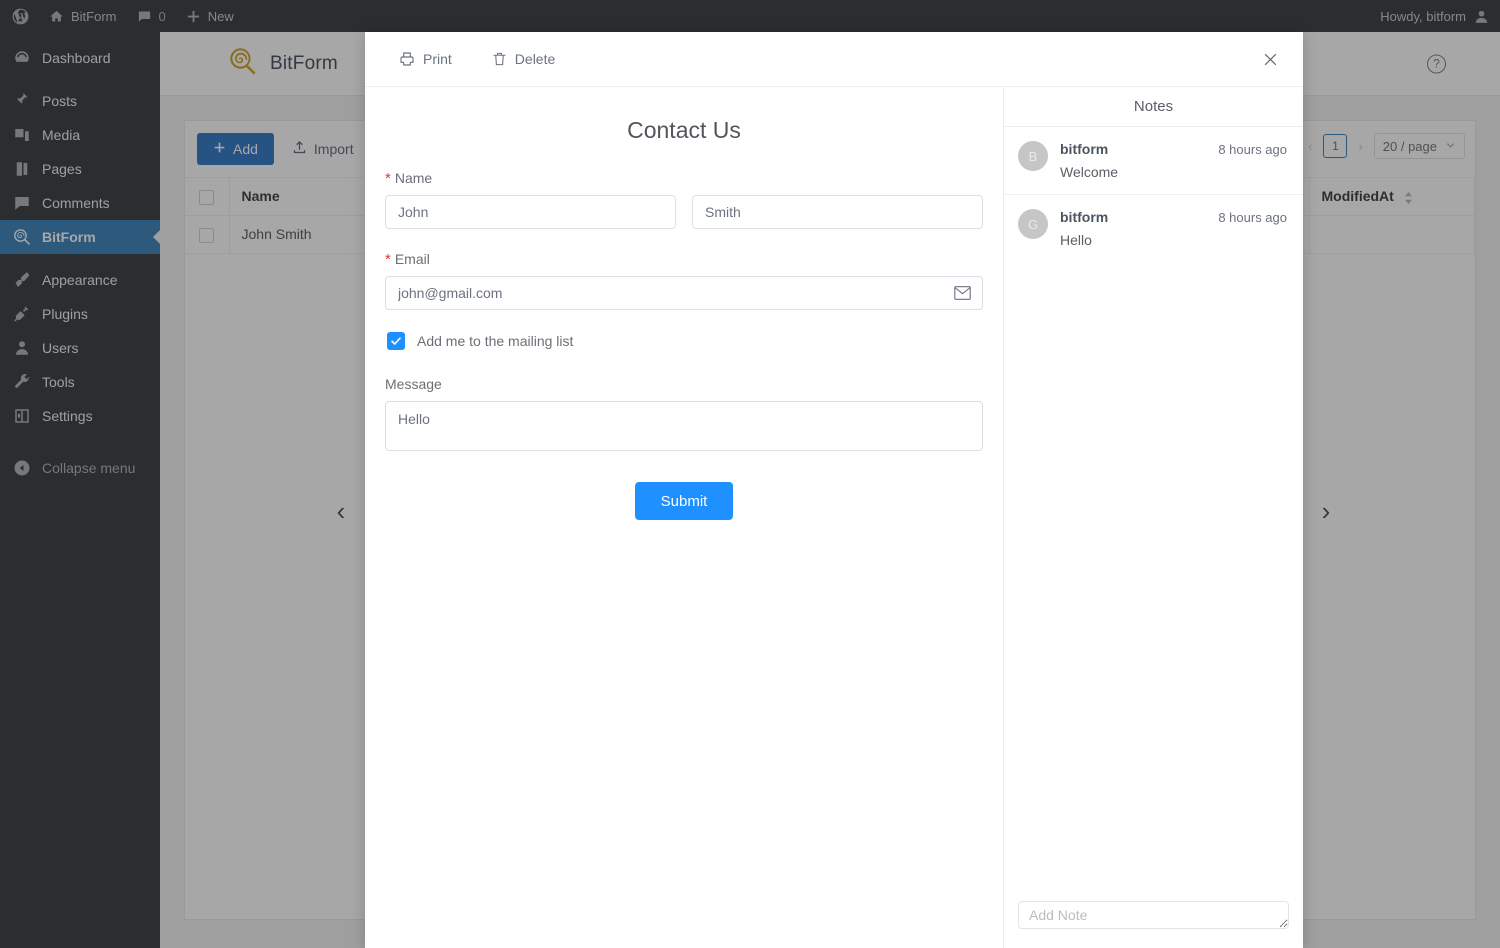 The image size is (1500, 948). Describe the element at coordinates (834, 59) in the screenshot. I see `modal-header: Print Delete` at that location.